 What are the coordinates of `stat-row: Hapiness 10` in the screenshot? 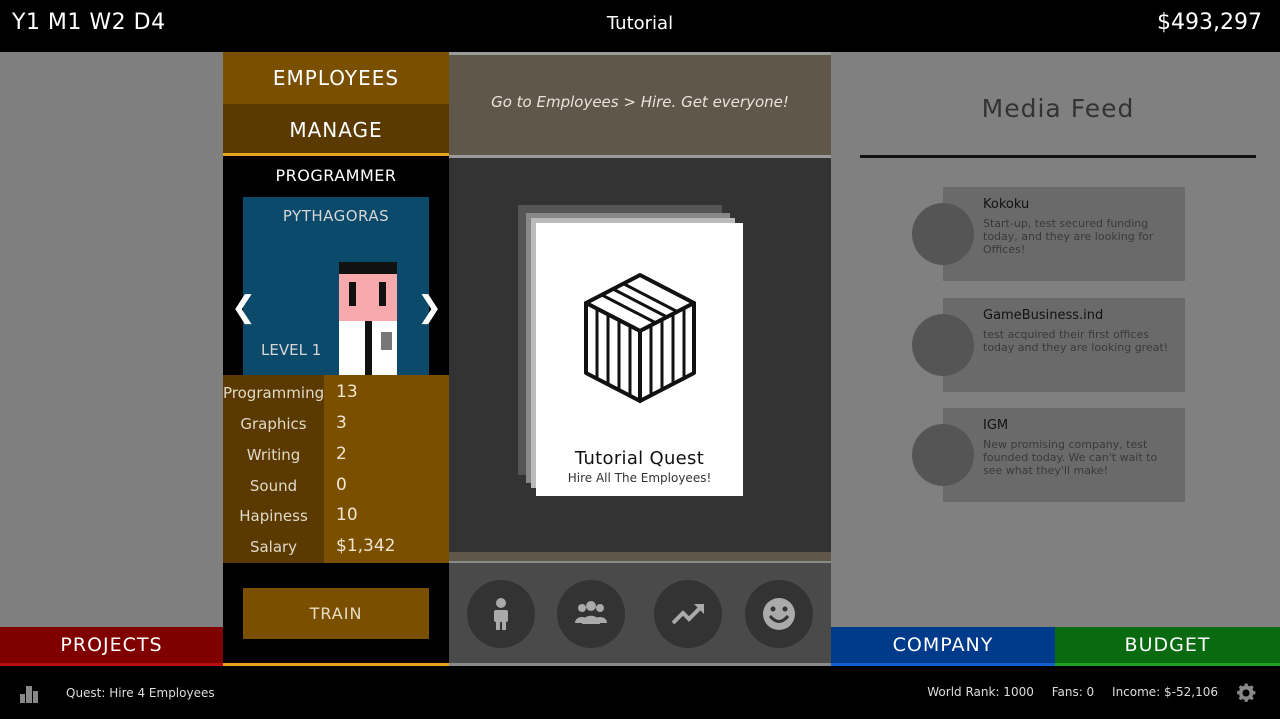 It's located at (336, 515).